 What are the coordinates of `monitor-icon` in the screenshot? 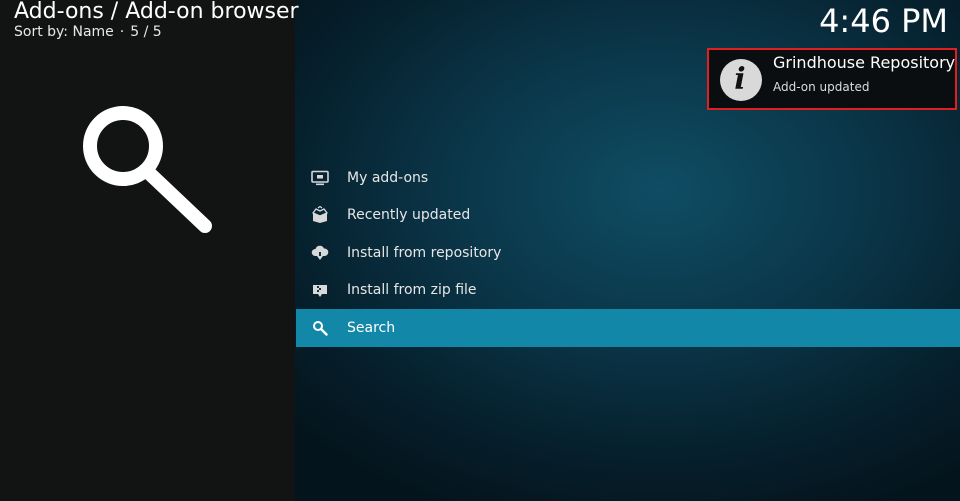 It's located at (320, 178).